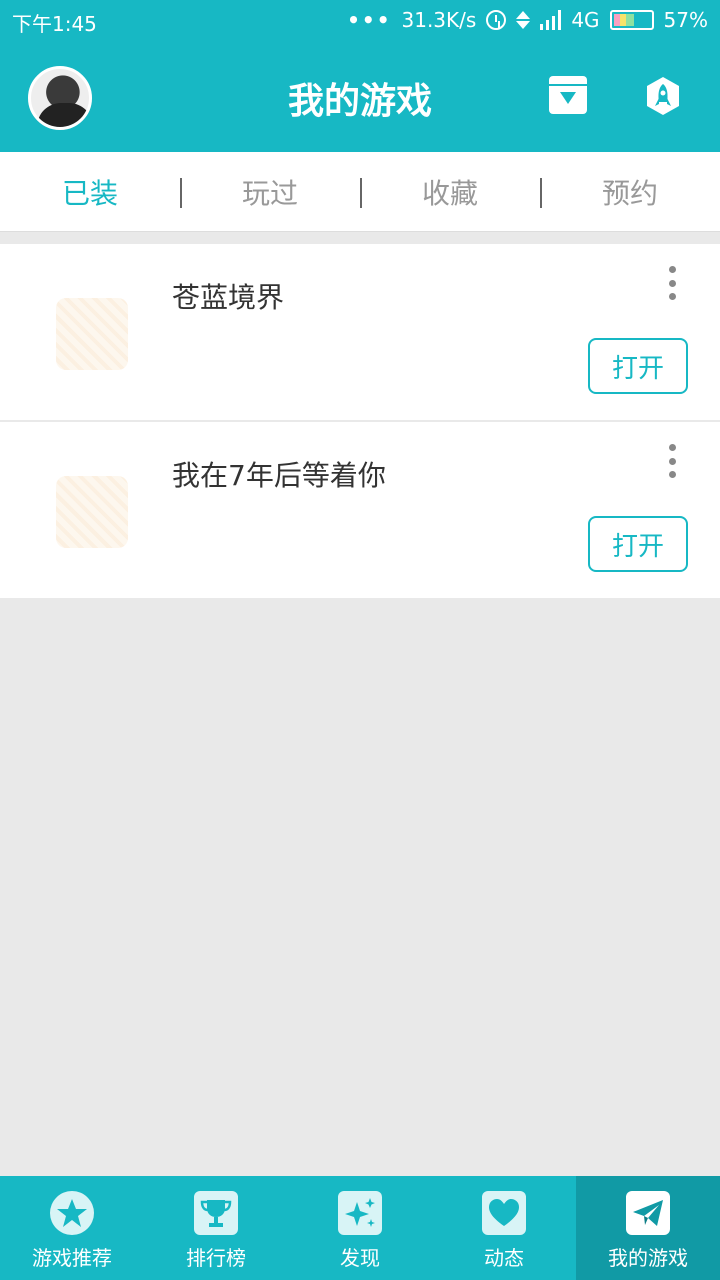 The image size is (720, 1280). Describe the element at coordinates (631, 20) in the screenshot. I see `battery-icon` at that location.